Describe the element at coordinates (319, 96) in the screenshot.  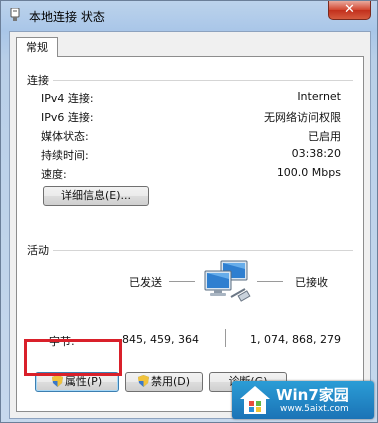
I see `ipv4-value: Internet` at that location.